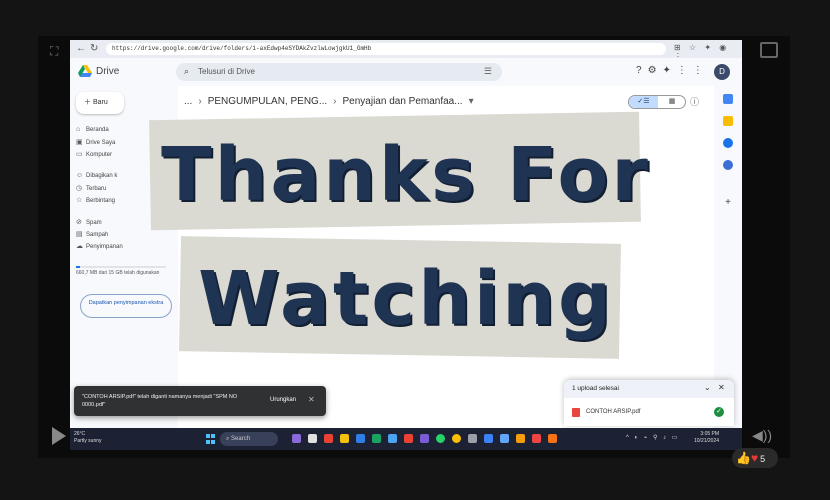 The image size is (830, 500). What do you see at coordinates (88, 102) in the screenshot?
I see `plus-icon: ＋` at bounding box center [88, 102].